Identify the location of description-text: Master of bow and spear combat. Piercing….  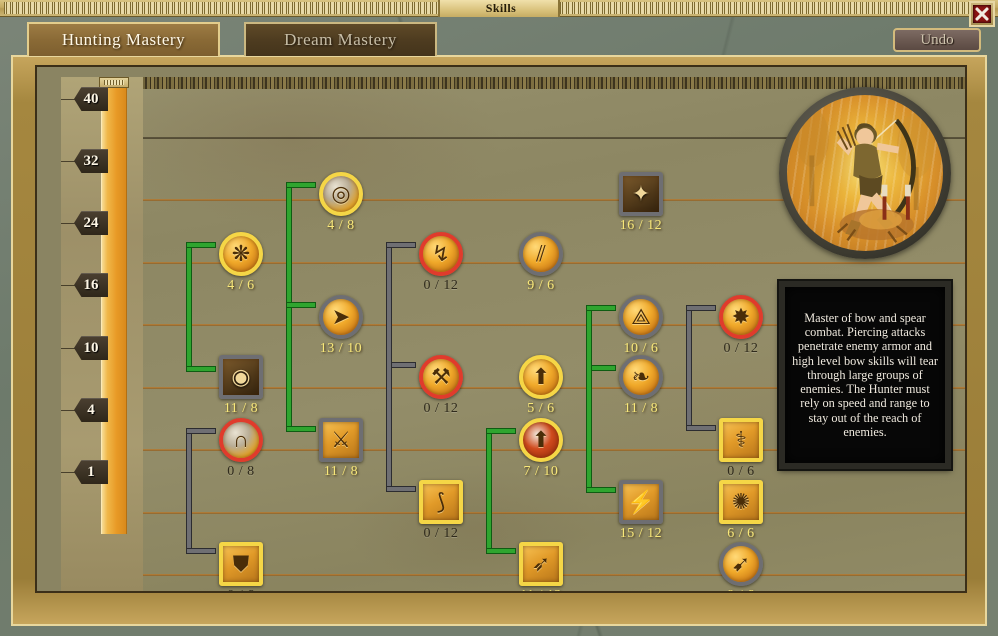
(865, 375).